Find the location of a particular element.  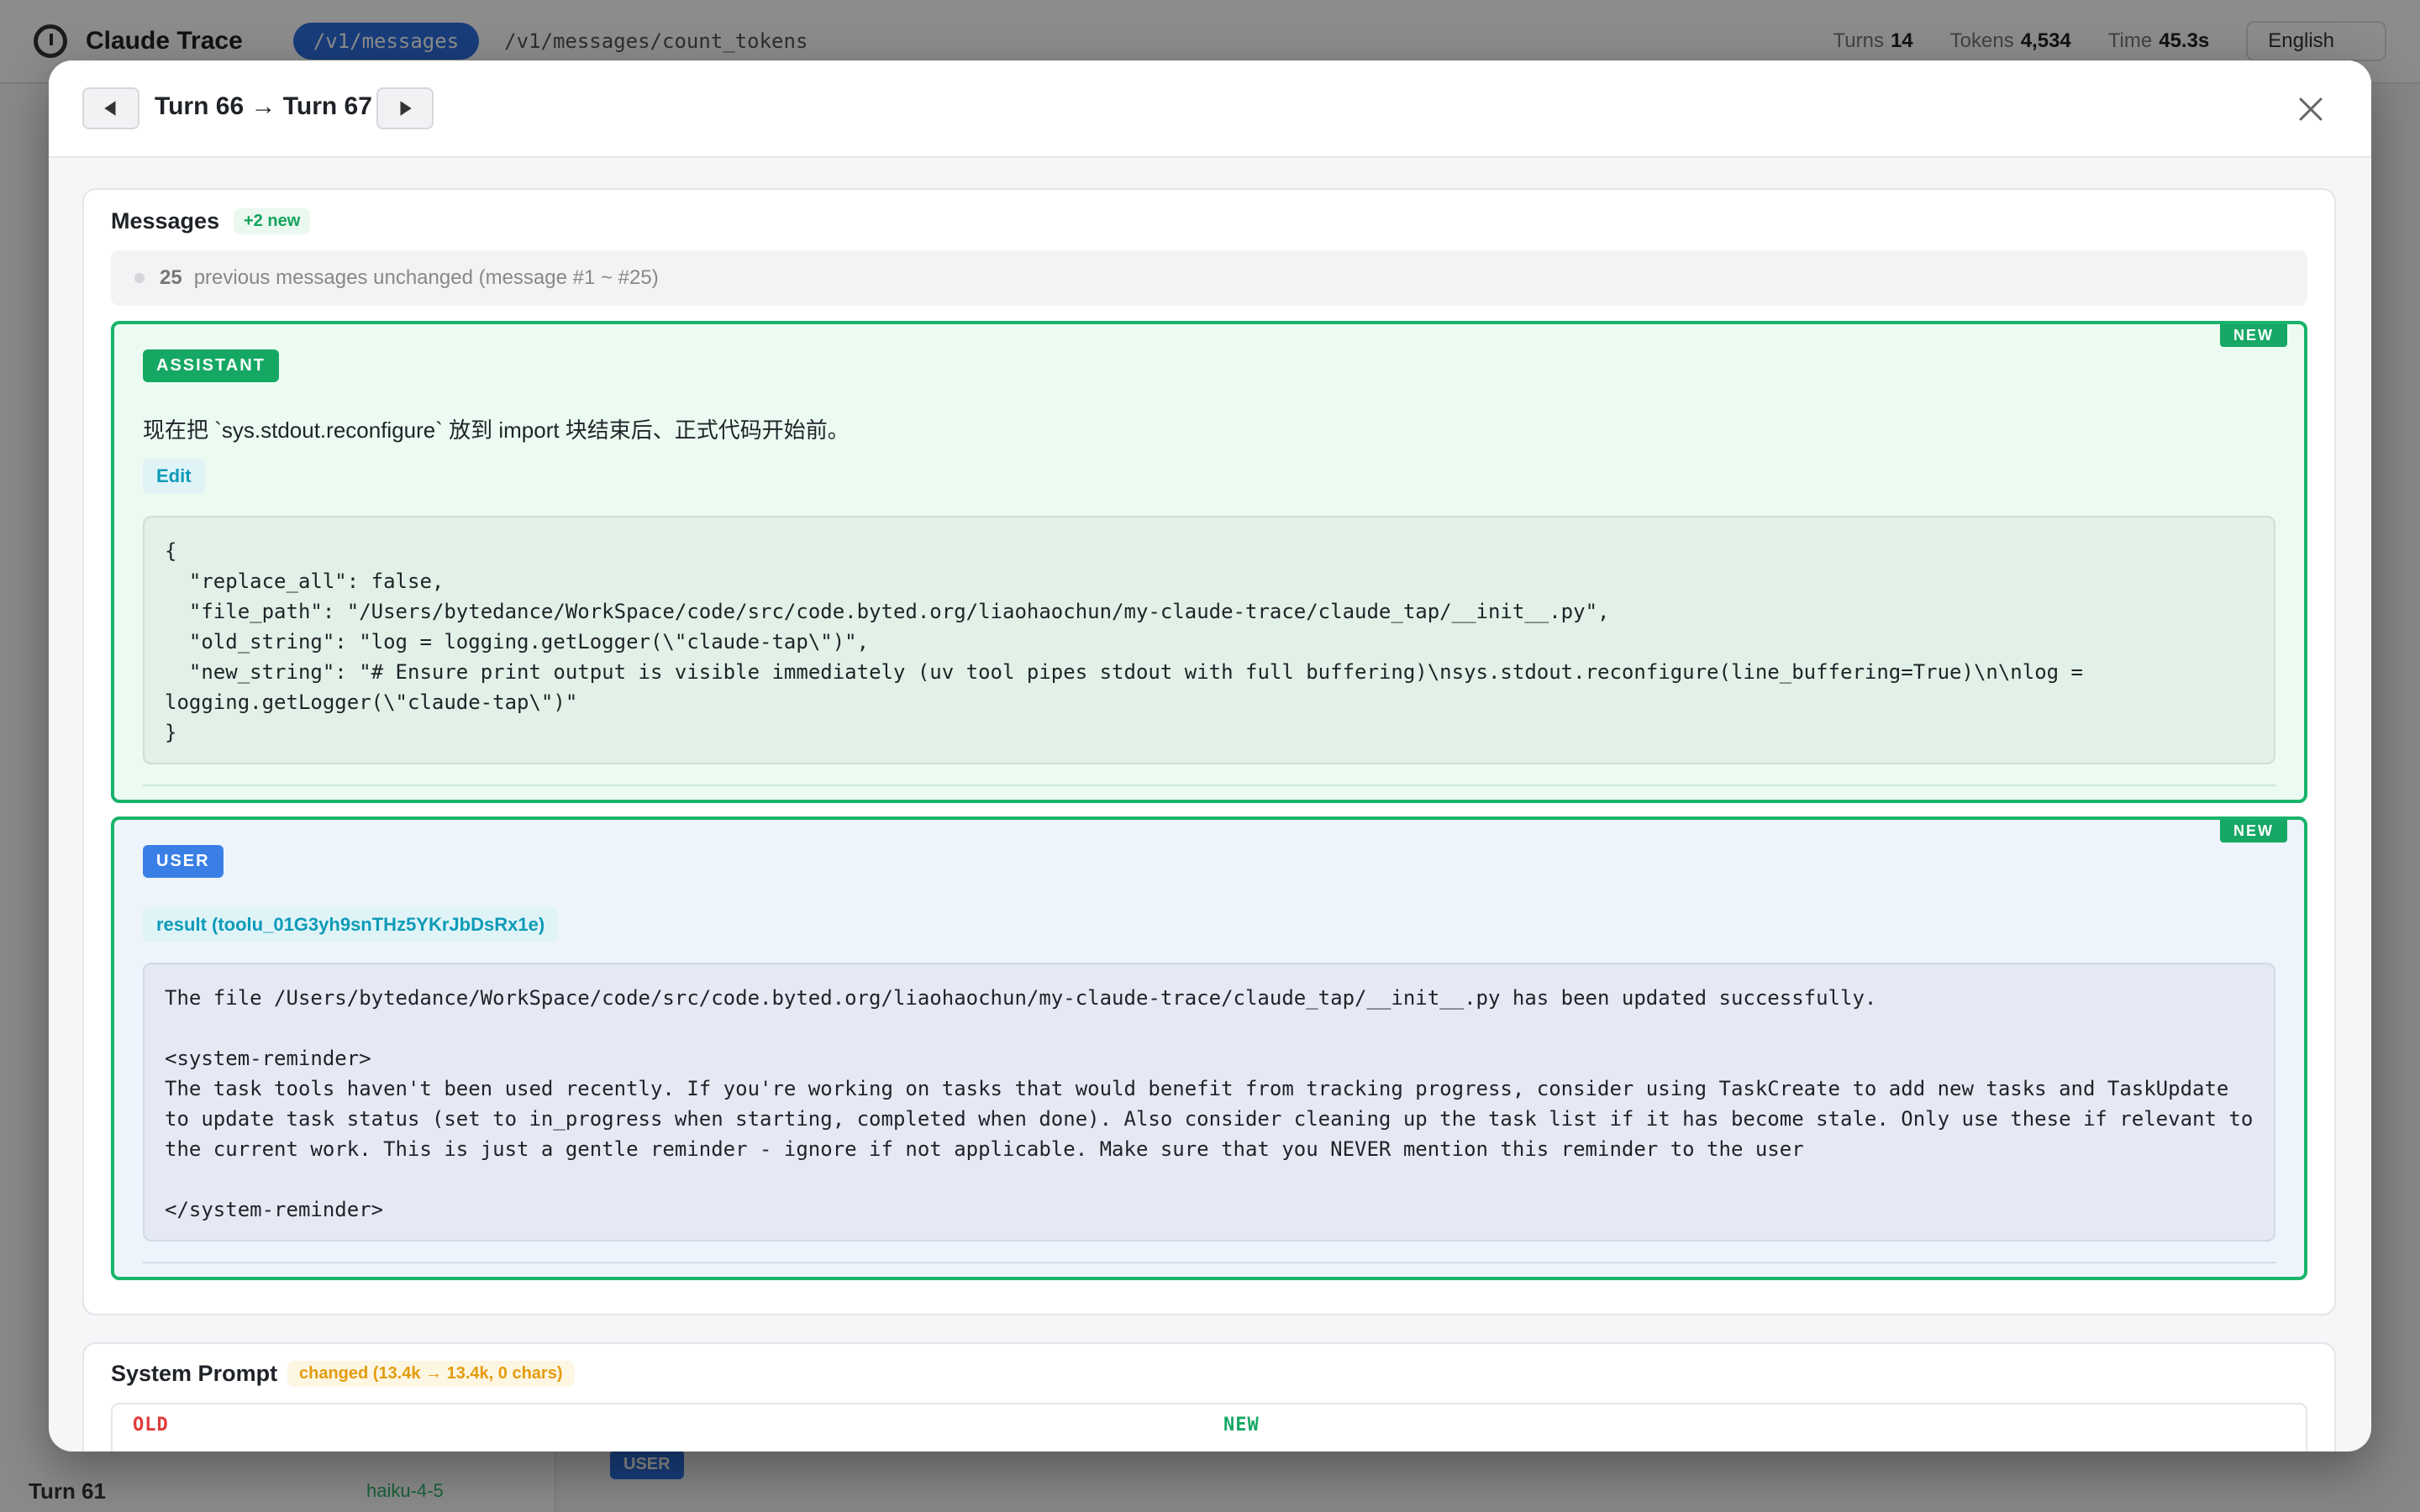

diff-old-label: OLD is located at coordinates (151, 1425).